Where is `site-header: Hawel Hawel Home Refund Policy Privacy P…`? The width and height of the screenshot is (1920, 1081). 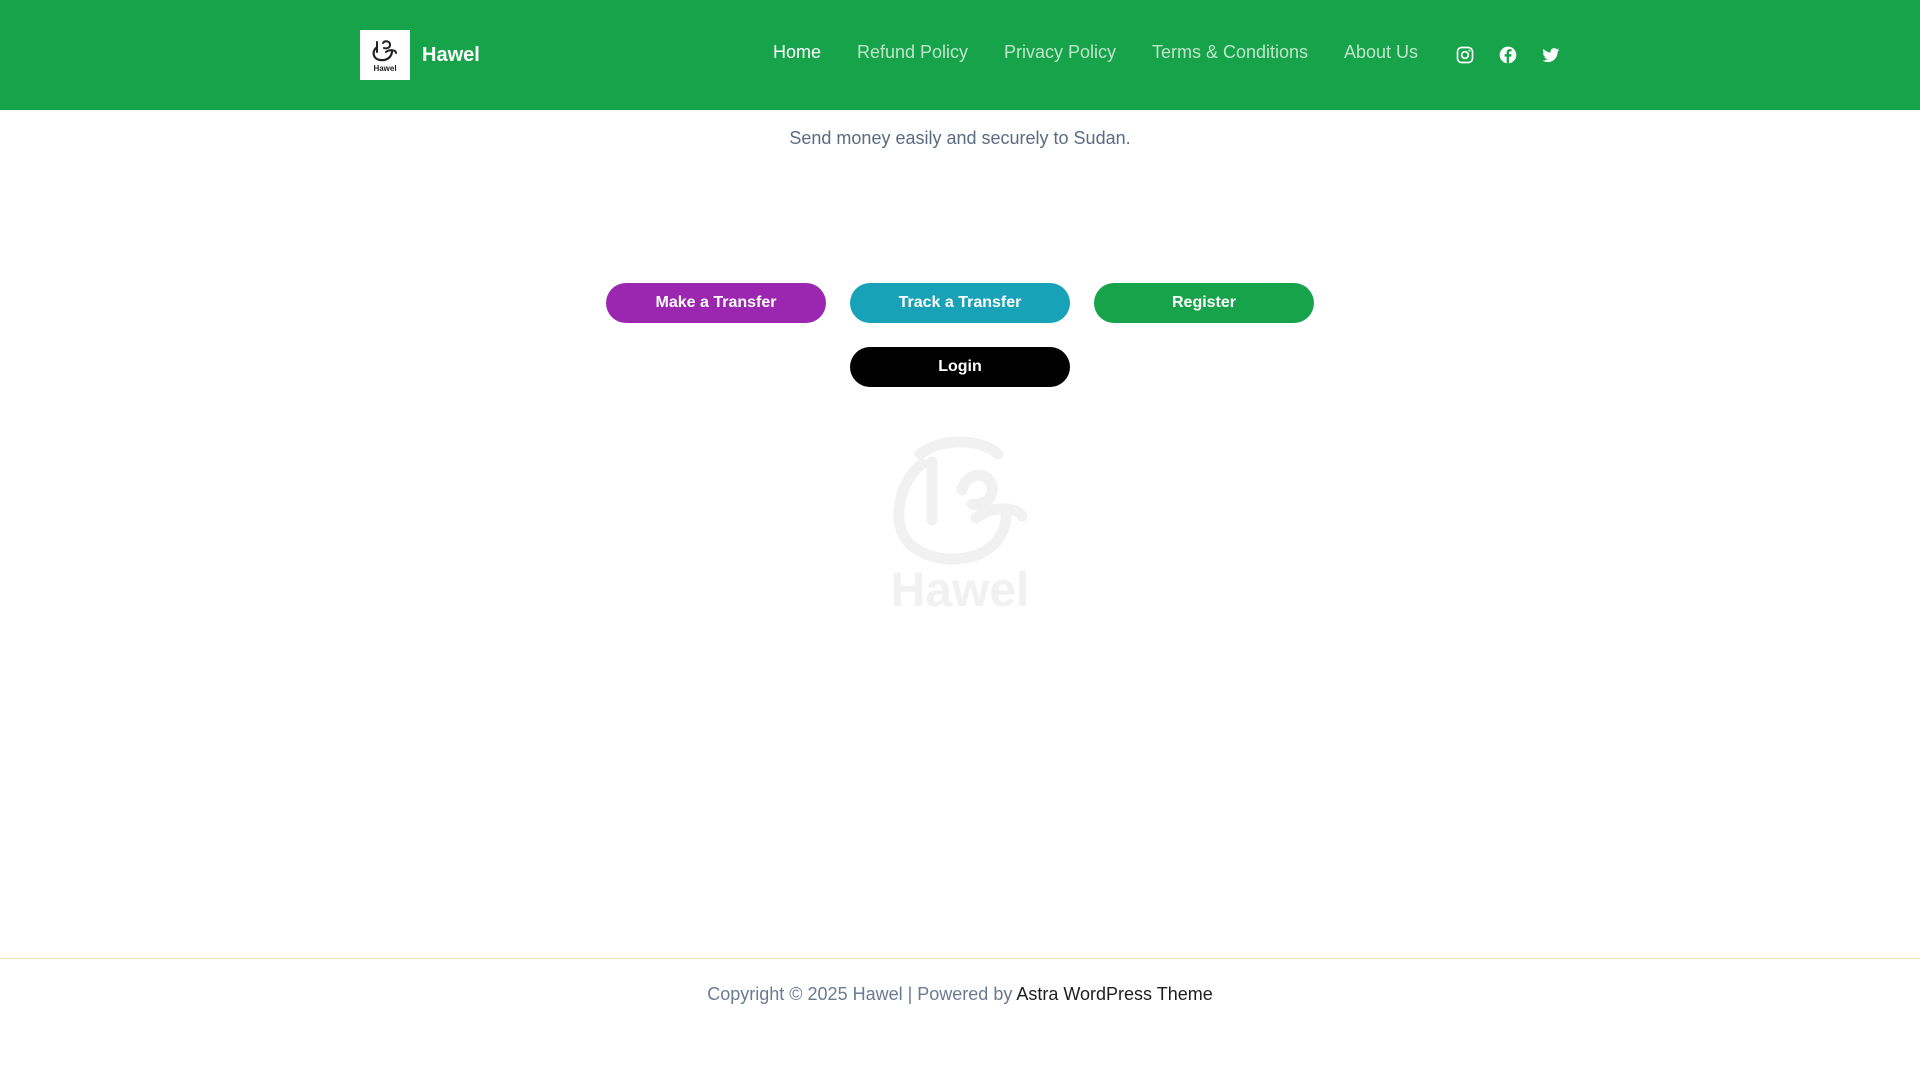 site-header: Hawel Hawel Home Refund Policy Privacy P… is located at coordinates (960, 55).